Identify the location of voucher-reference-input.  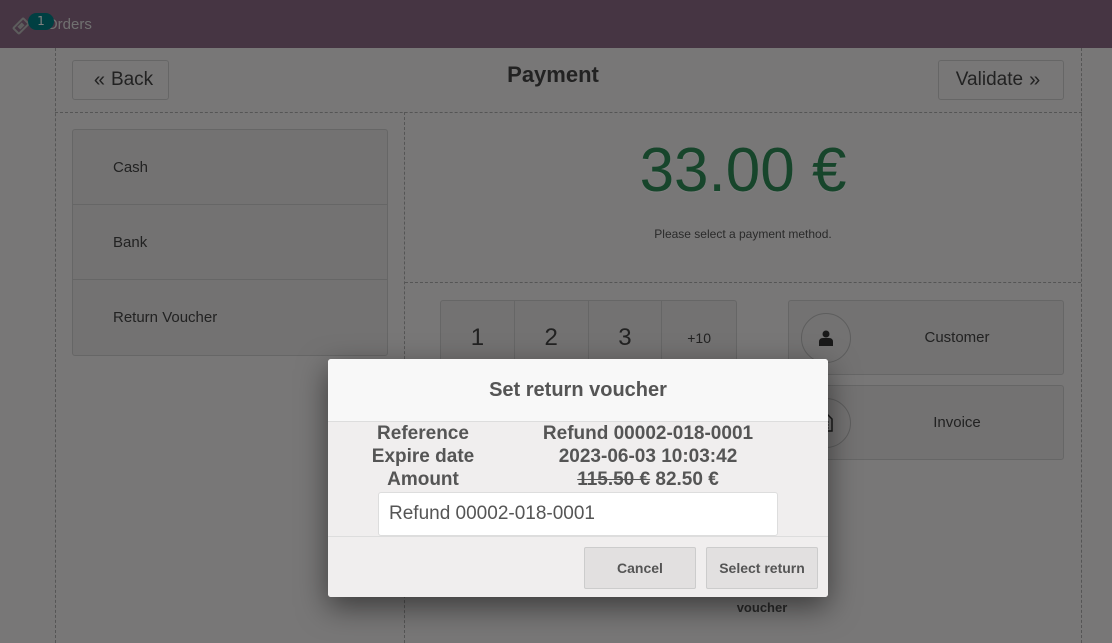
(578, 514).